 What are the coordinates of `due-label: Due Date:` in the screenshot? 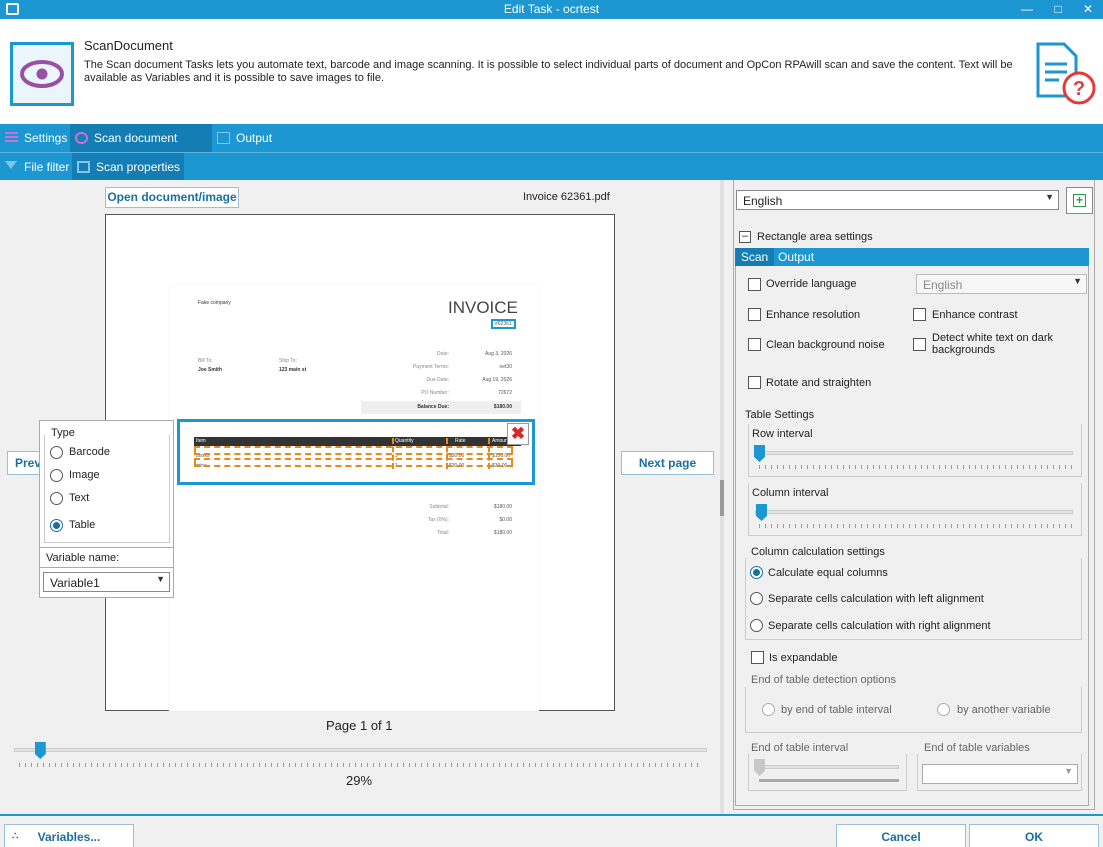 It's located at (437, 380).